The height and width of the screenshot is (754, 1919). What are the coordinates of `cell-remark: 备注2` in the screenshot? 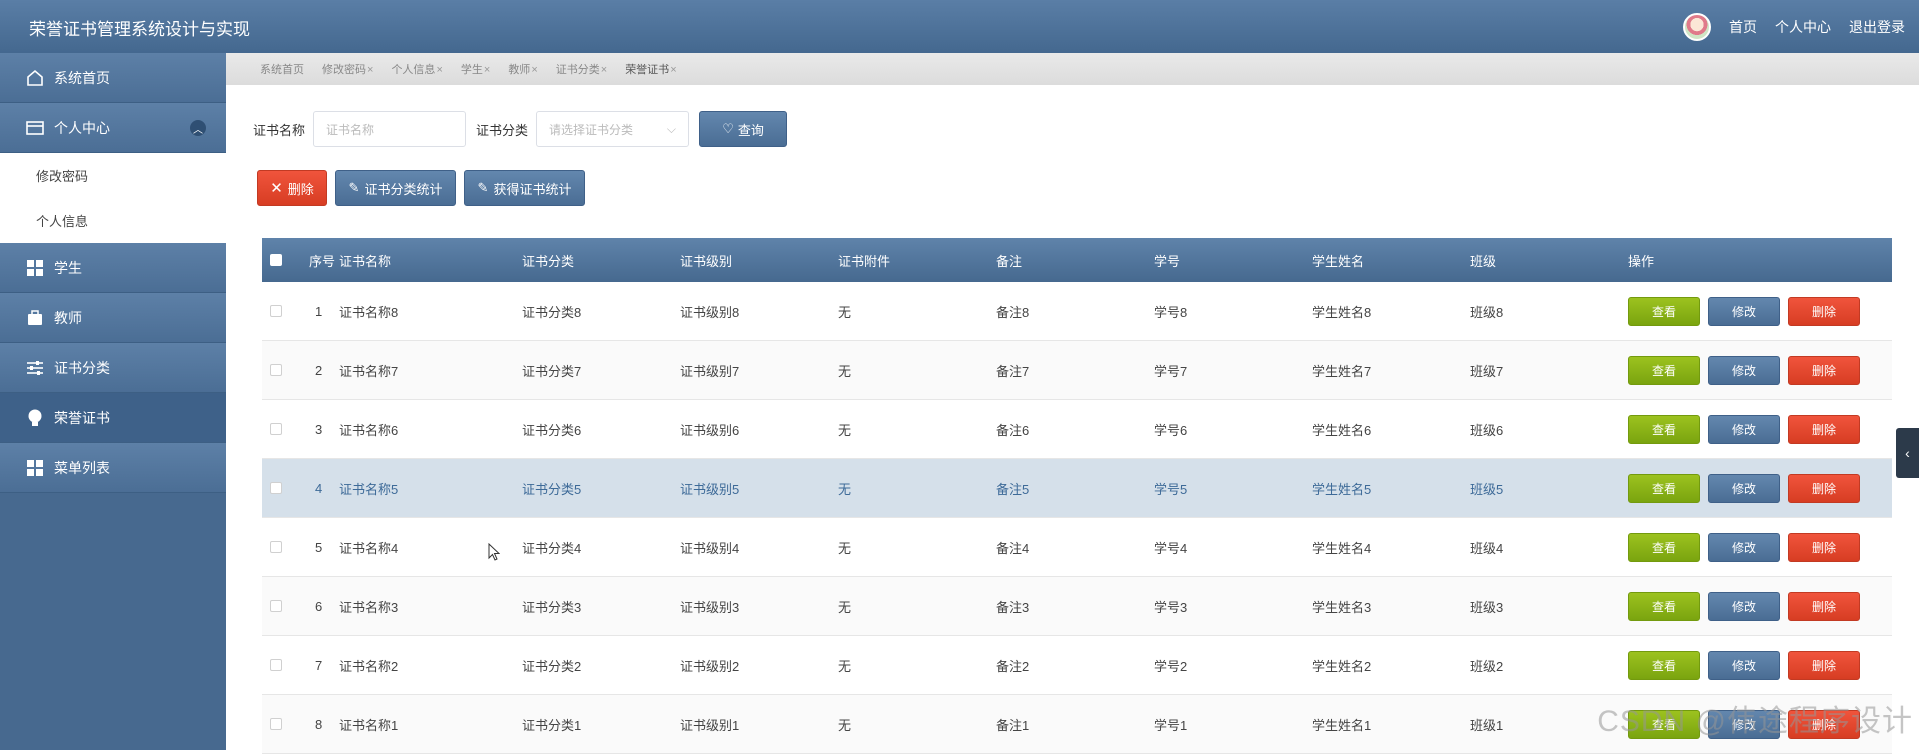 It's located at (1075, 665).